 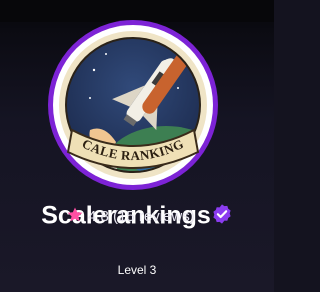 I want to click on seller-level: Level 3, so click(x=137, y=270).